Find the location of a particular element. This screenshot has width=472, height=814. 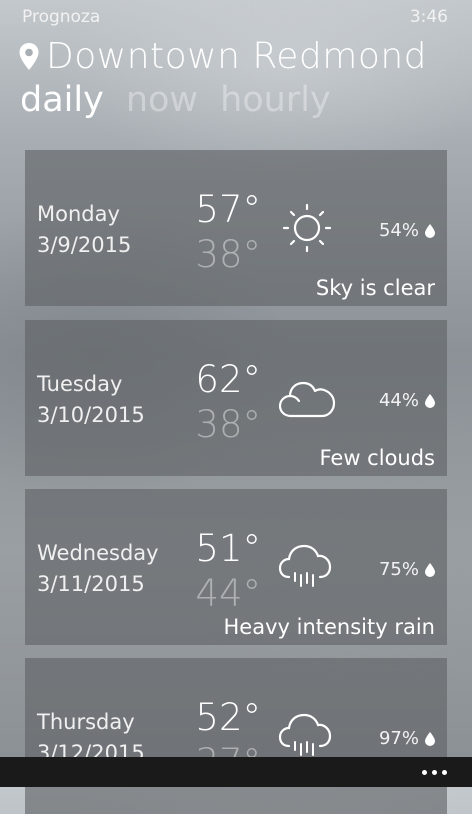

sun-icon is located at coordinates (307, 228).